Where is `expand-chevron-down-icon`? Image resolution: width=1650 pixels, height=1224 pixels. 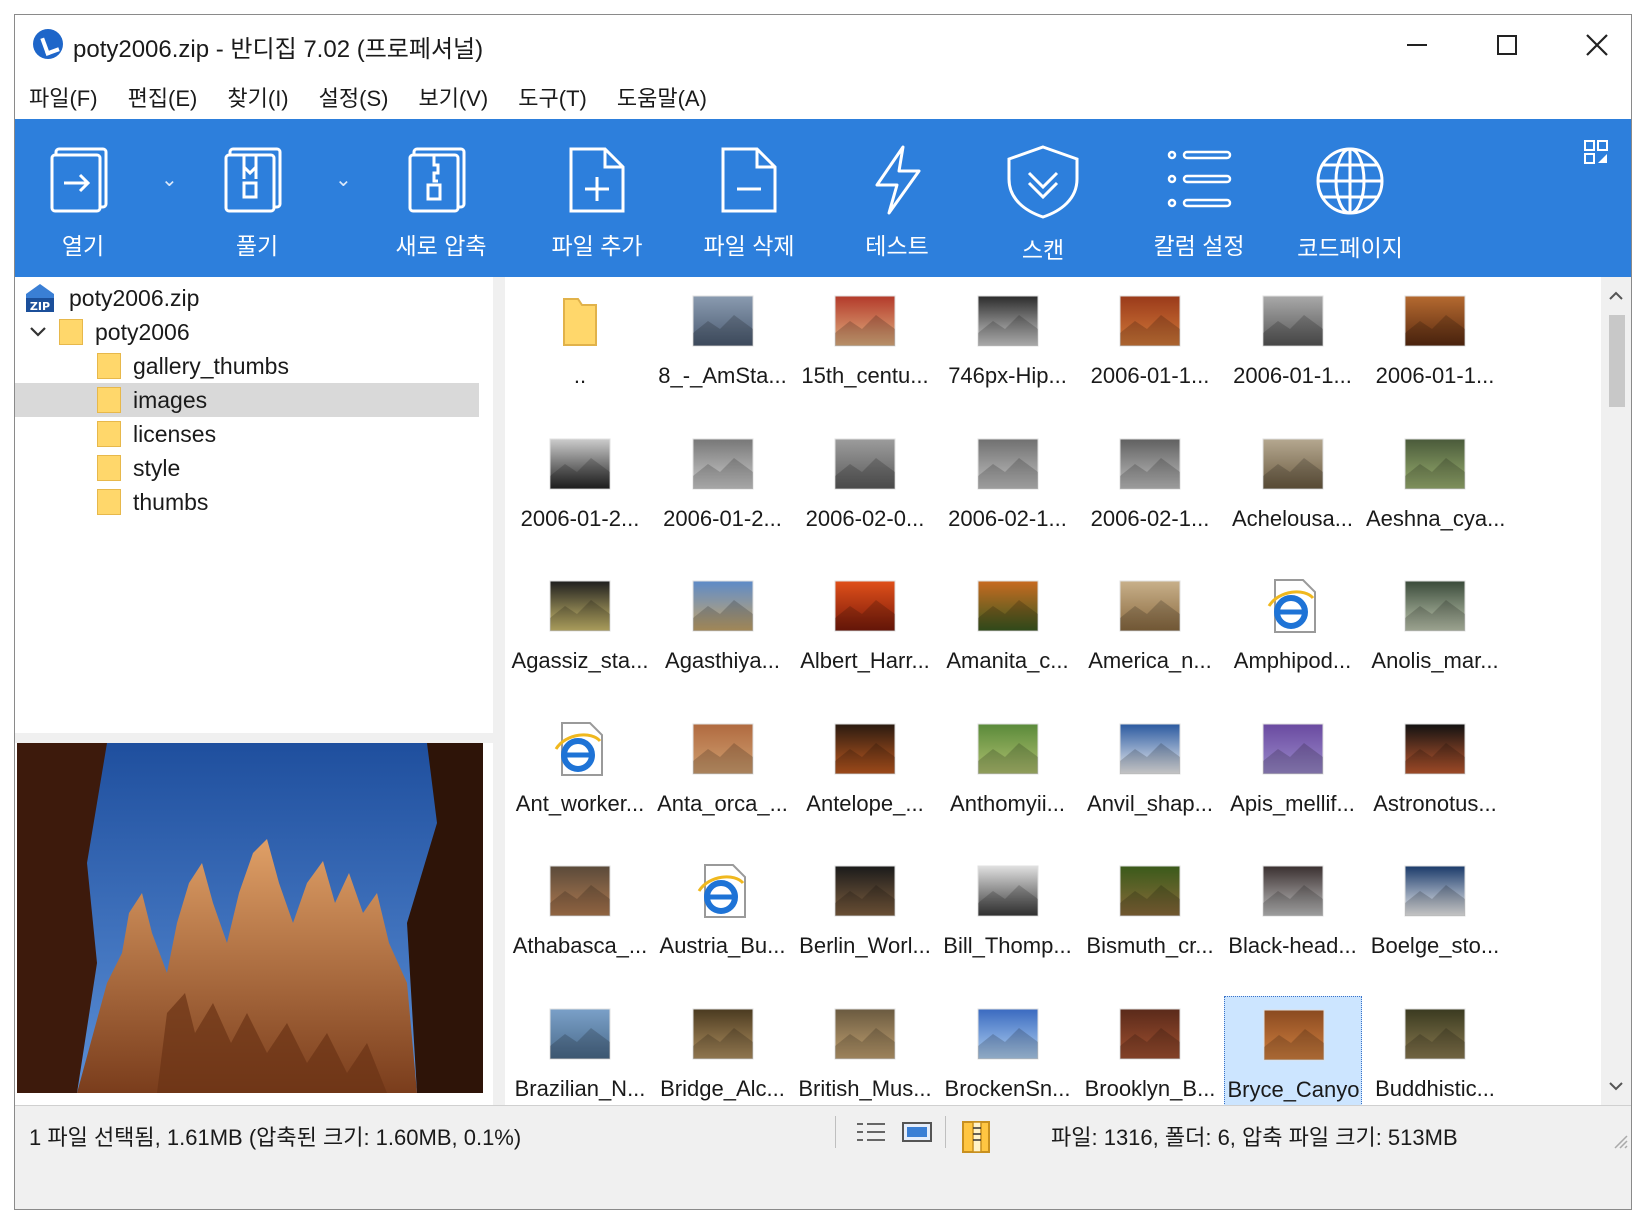 expand-chevron-down-icon is located at coordinates (38, 332).